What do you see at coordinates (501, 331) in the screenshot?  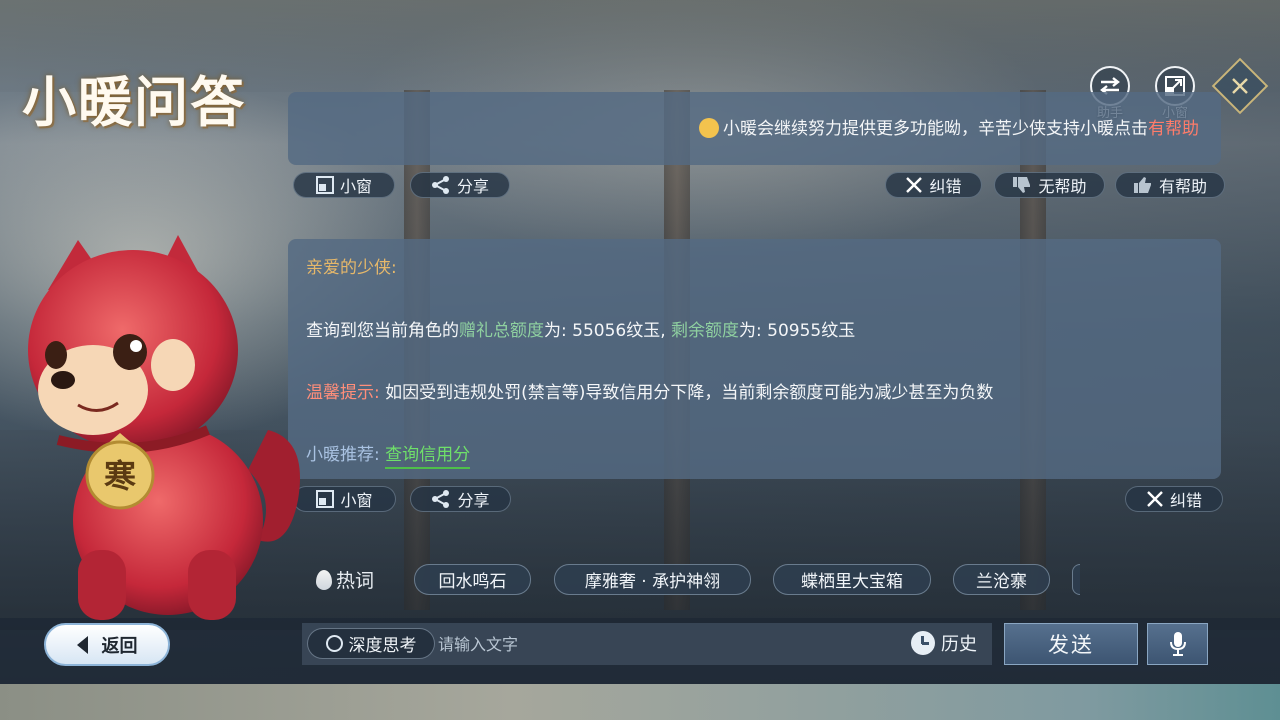 I see `answer2-gift-total-label: 赠礼总额度` at bounding box center [501, 331].